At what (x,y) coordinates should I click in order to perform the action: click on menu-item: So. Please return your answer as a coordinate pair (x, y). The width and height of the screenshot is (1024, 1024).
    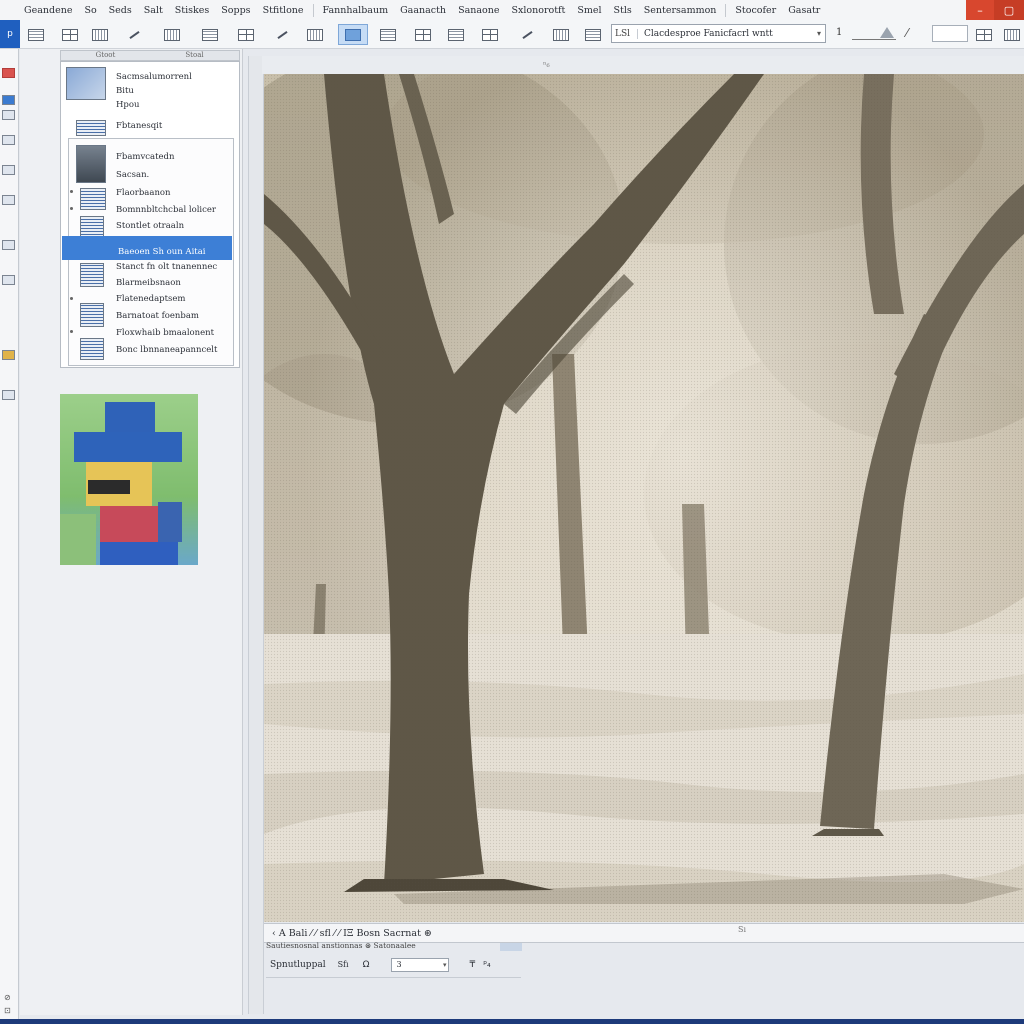
    Looking at the image, I should click on (90, 10).